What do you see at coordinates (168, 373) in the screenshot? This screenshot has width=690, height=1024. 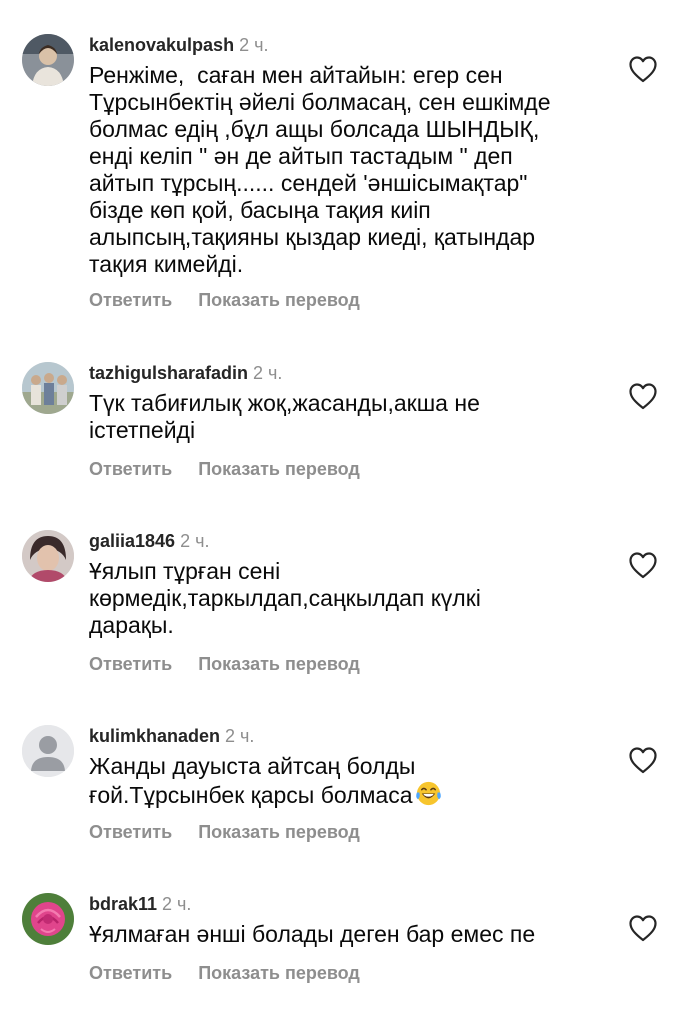 I see `username: tazhigulsharafadin` at bounding box center [168, 373].